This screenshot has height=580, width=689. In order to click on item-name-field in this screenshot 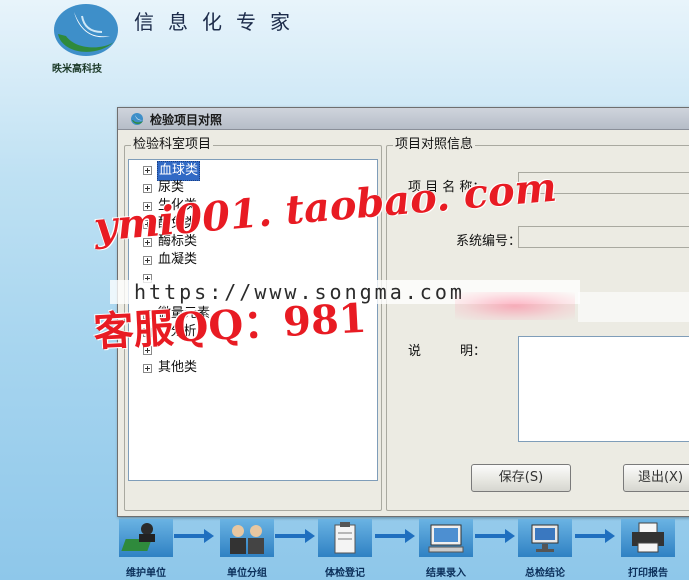, I will do `click(603, 183)`.